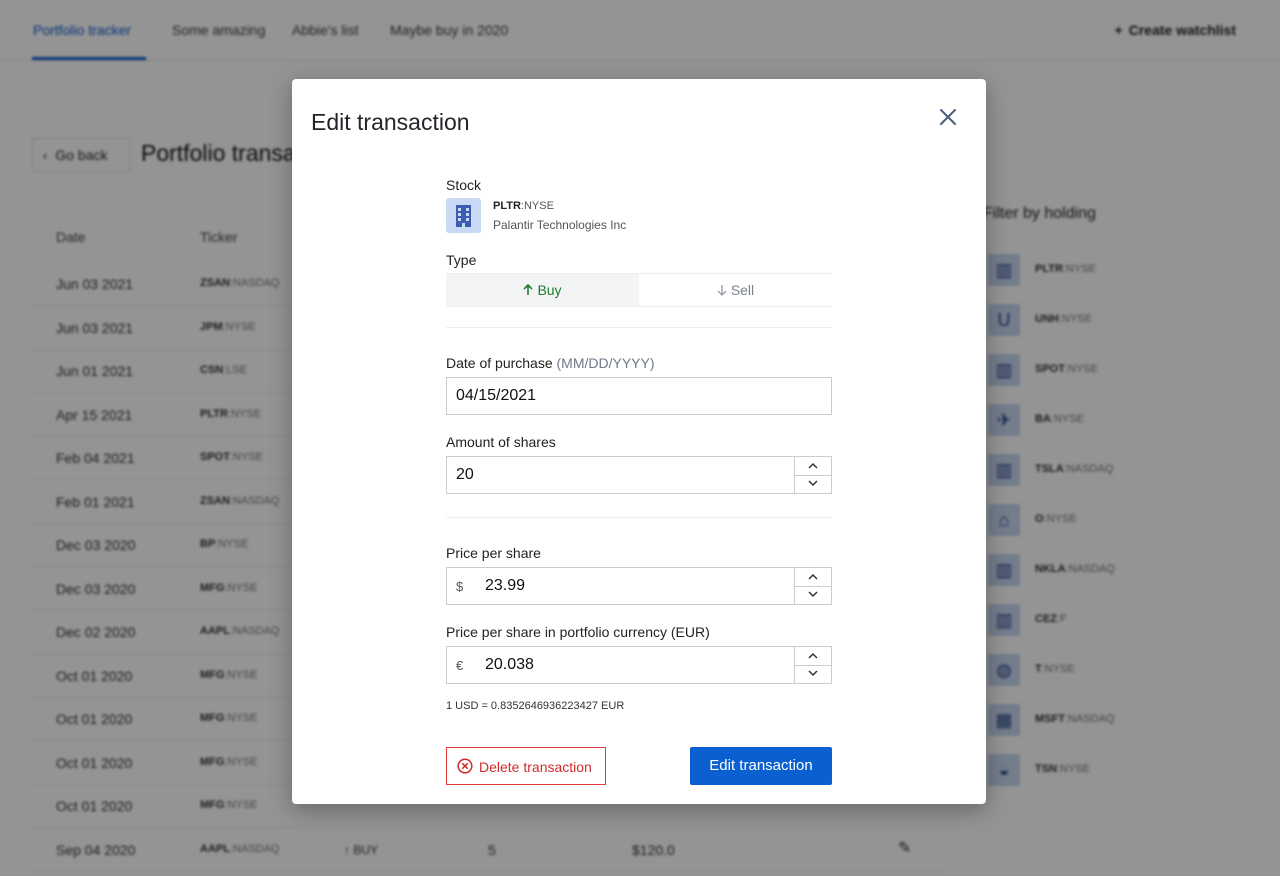 The height and width of the screenshot is (876, 1280). I want to click on delete-transaction-button: Delete transaction, so click(526, 766).